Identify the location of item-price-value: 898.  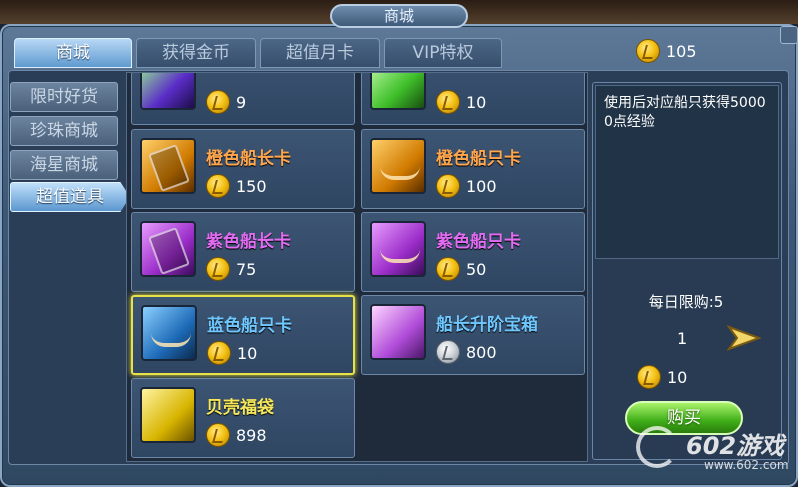
(251, 435).